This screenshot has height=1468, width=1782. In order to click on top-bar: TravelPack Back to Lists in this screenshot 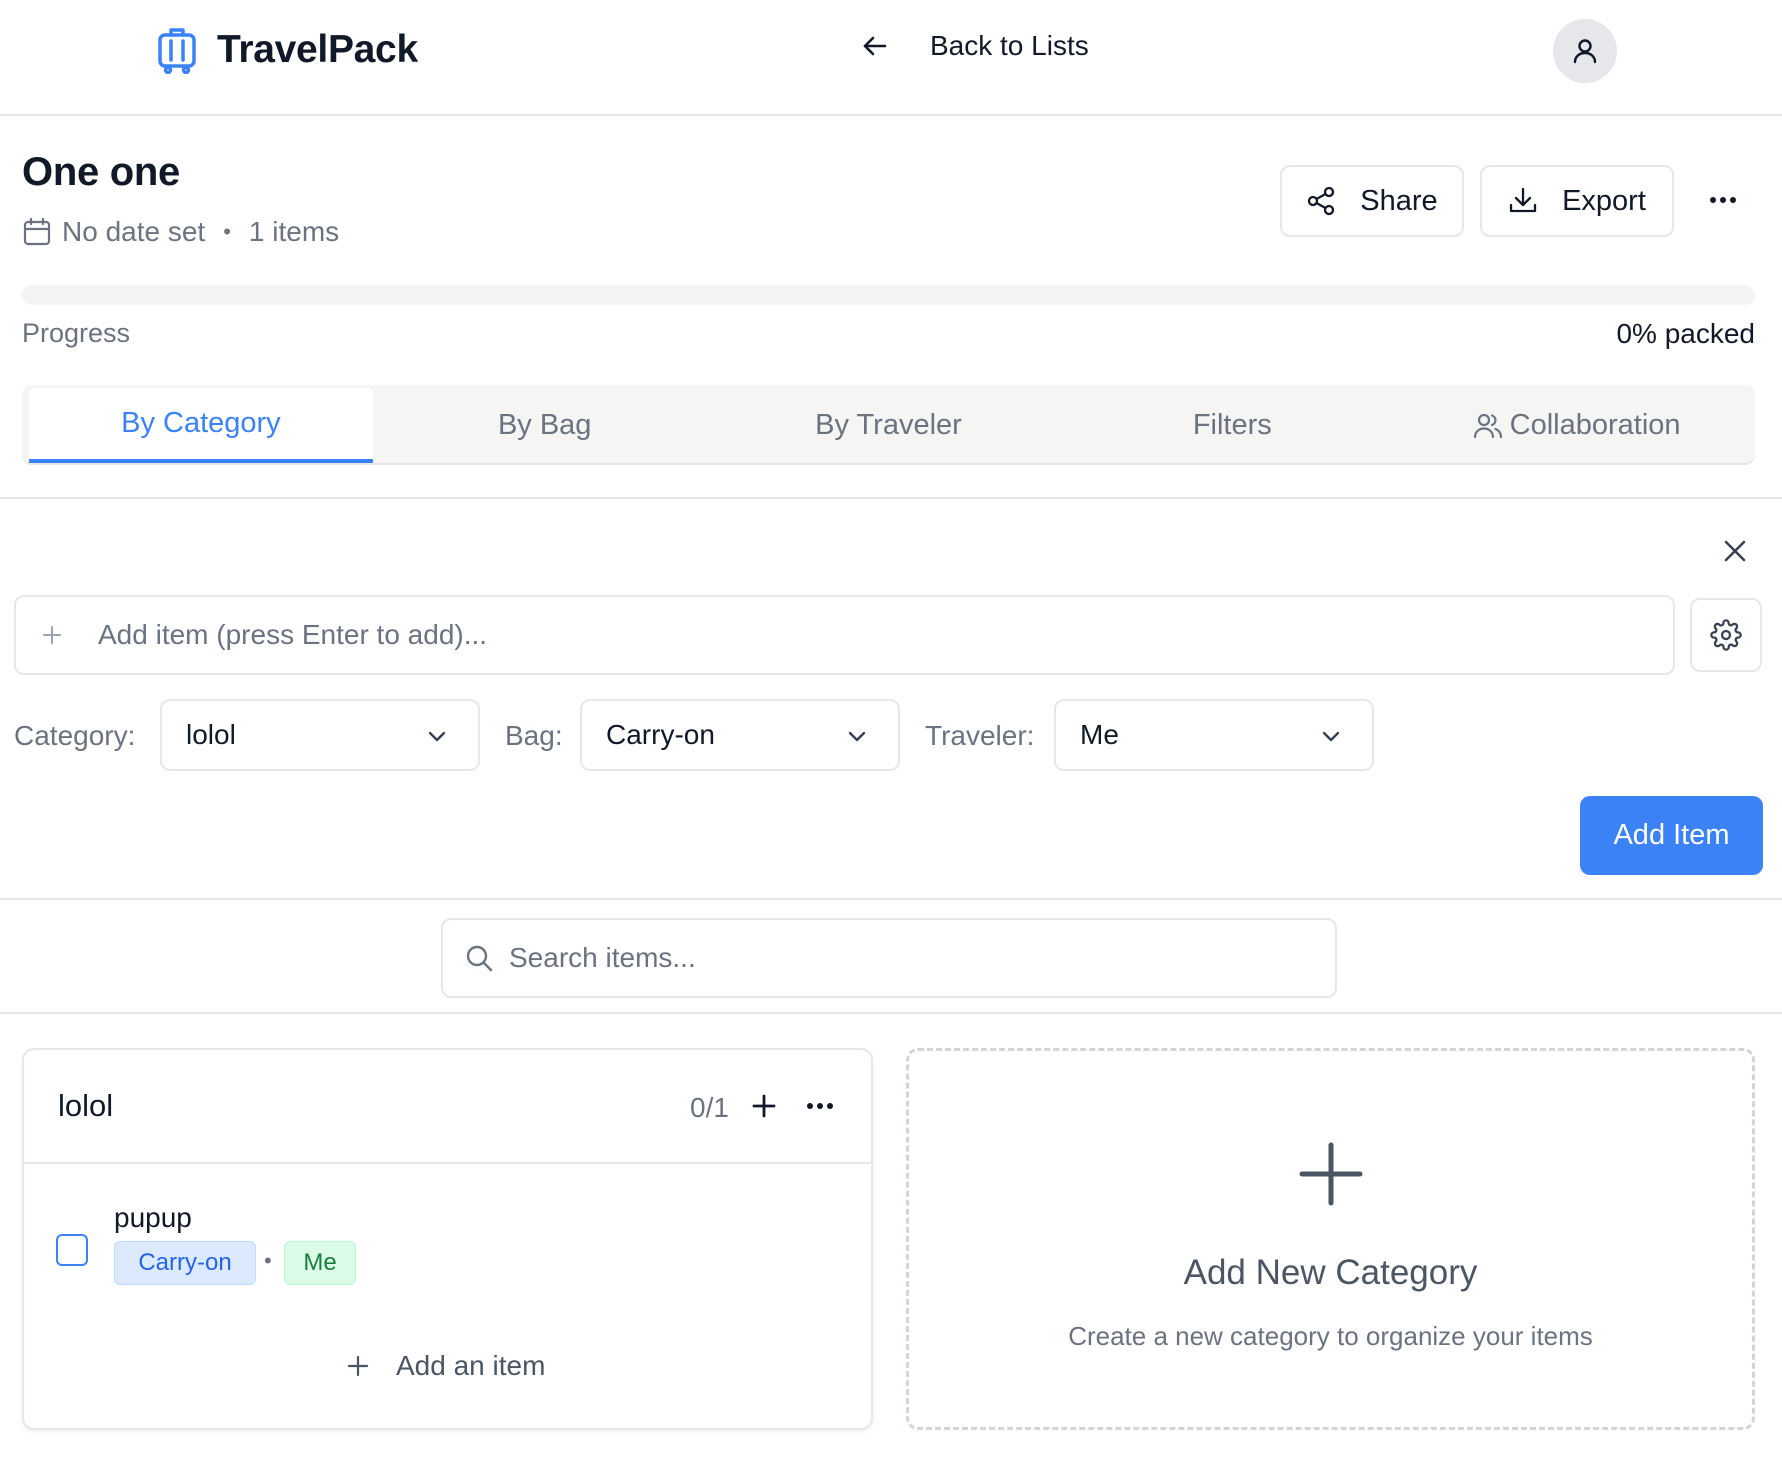, I will do `click(891, 58)`.